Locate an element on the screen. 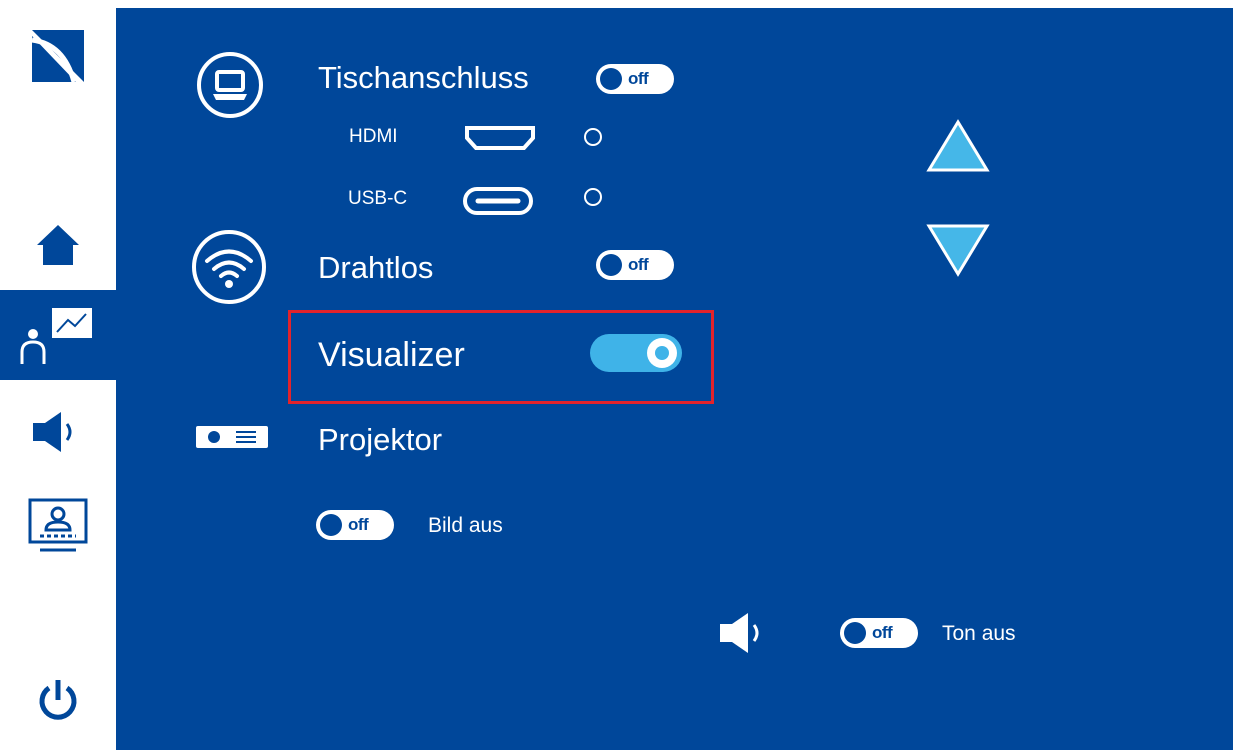  sidebar-item-power is located at coordinates (58, 700).